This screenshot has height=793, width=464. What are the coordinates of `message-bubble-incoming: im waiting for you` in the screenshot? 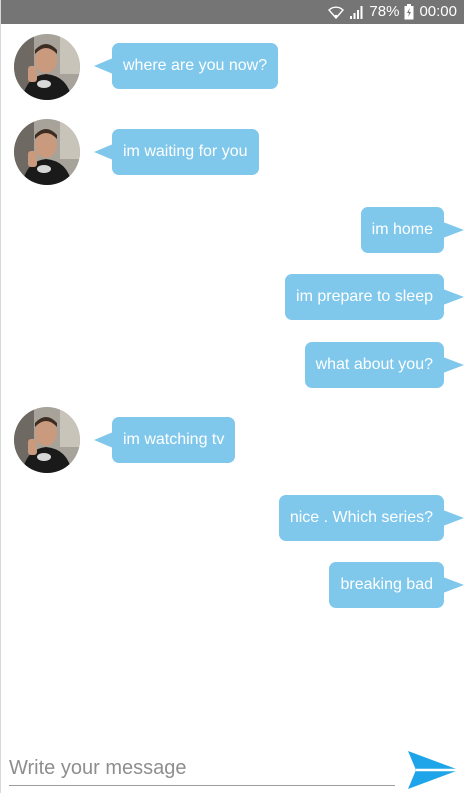 It's located at (176, 152).